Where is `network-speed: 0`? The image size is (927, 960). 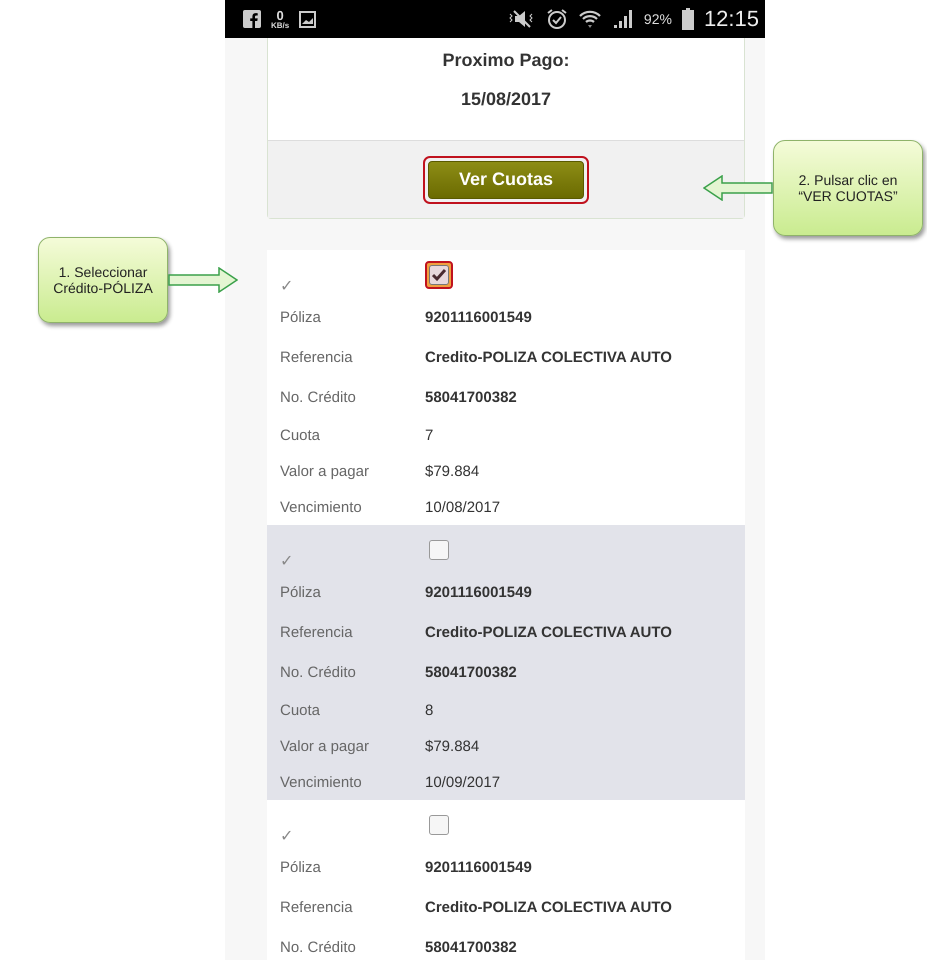 network-speed: 0 is located at coordinates (280, 15).